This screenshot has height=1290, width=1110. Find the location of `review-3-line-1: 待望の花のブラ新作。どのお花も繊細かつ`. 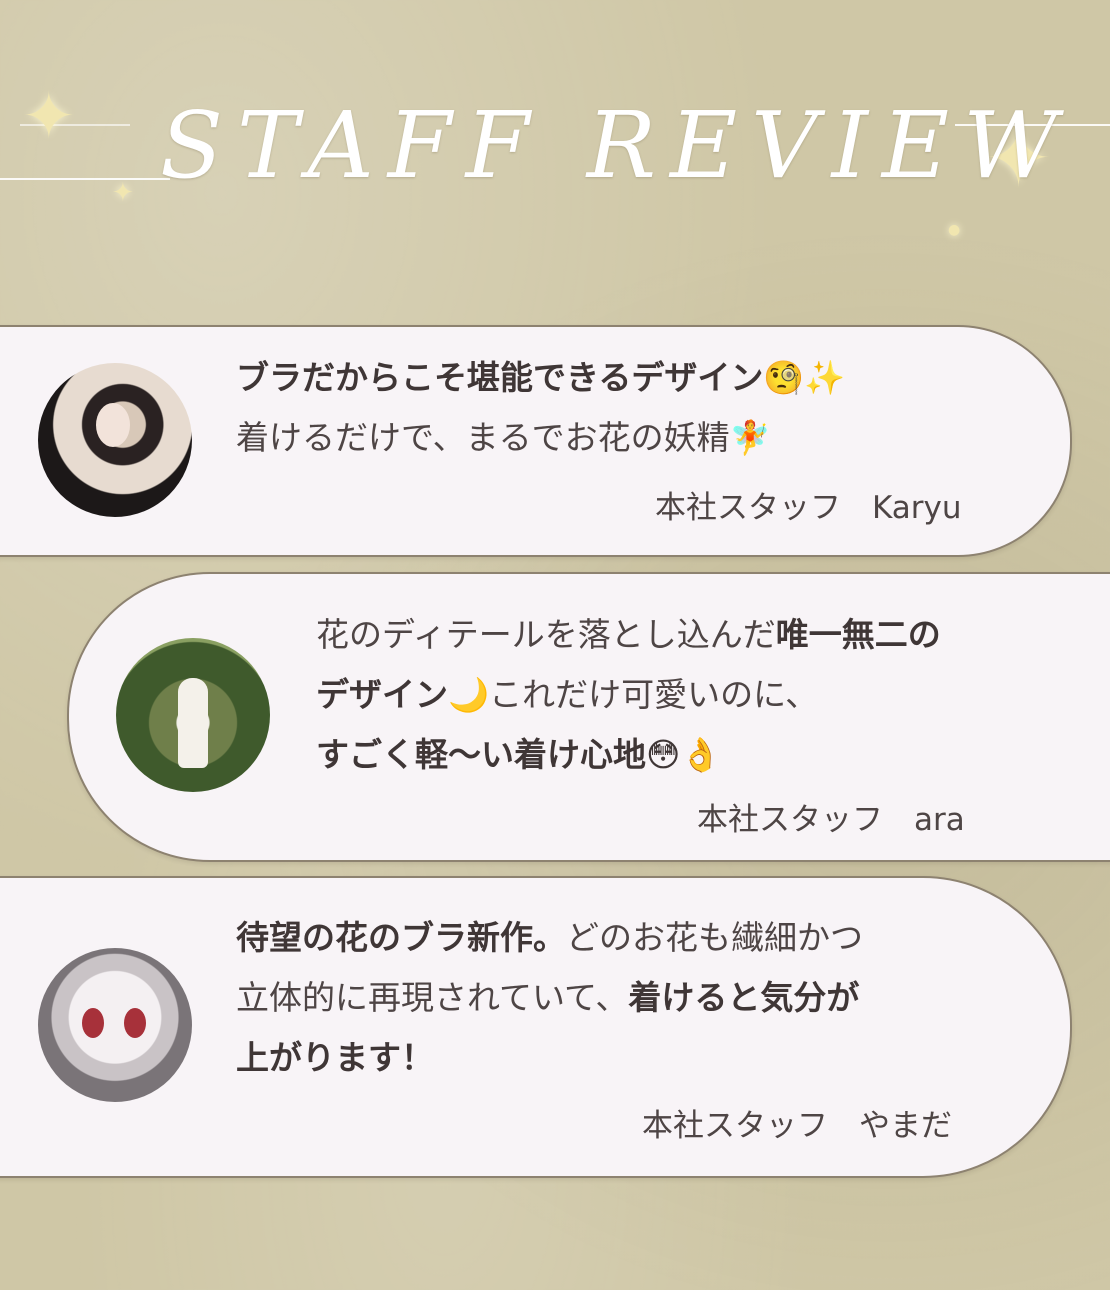

review-3-line-1: 待望の花のブラ新作。どのお花も繊細かつ is located at coordinates (549, 938).